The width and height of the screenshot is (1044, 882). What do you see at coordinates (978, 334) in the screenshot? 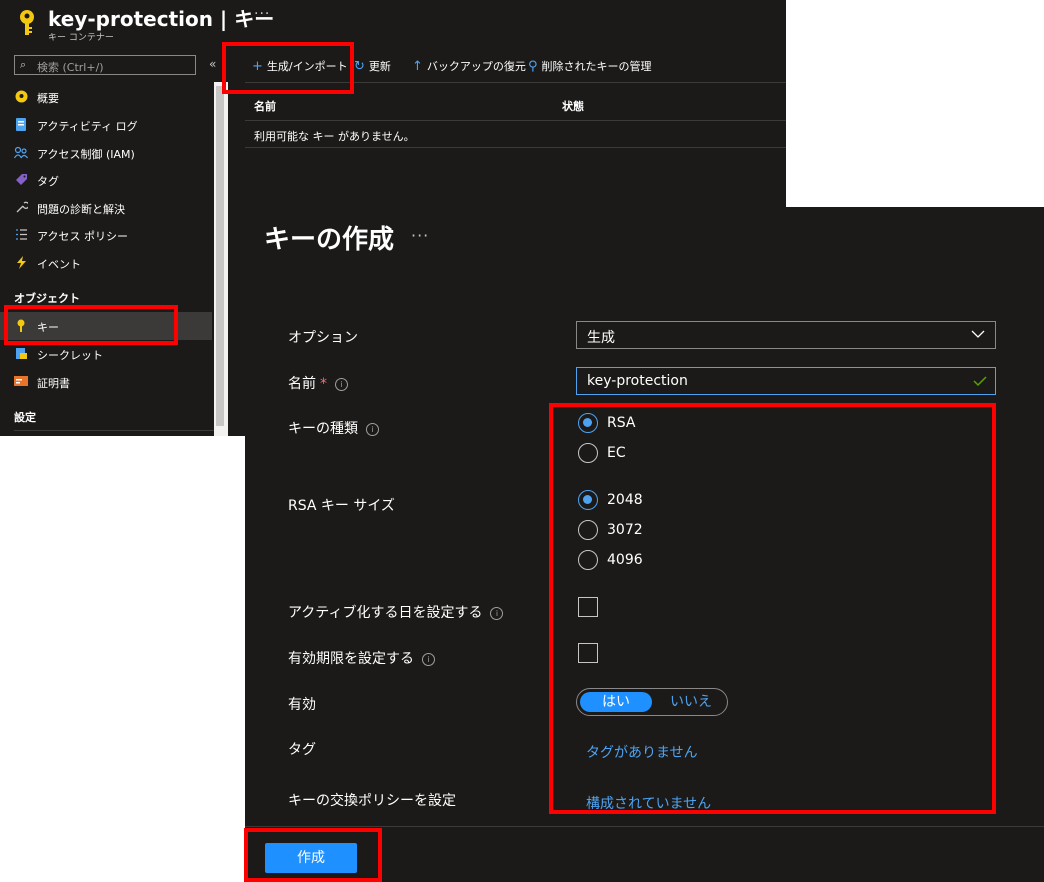
I see `chevron-down-icon` at bounding box center [978, 334].